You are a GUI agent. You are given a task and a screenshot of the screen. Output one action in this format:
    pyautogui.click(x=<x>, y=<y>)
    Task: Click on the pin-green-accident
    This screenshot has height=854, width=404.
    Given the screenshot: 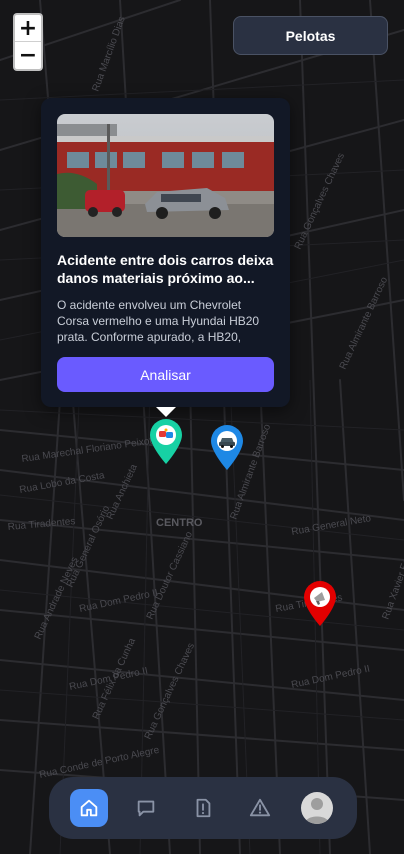 What is the action you would take?
    pyautogui.click(x=166, y=442)
    